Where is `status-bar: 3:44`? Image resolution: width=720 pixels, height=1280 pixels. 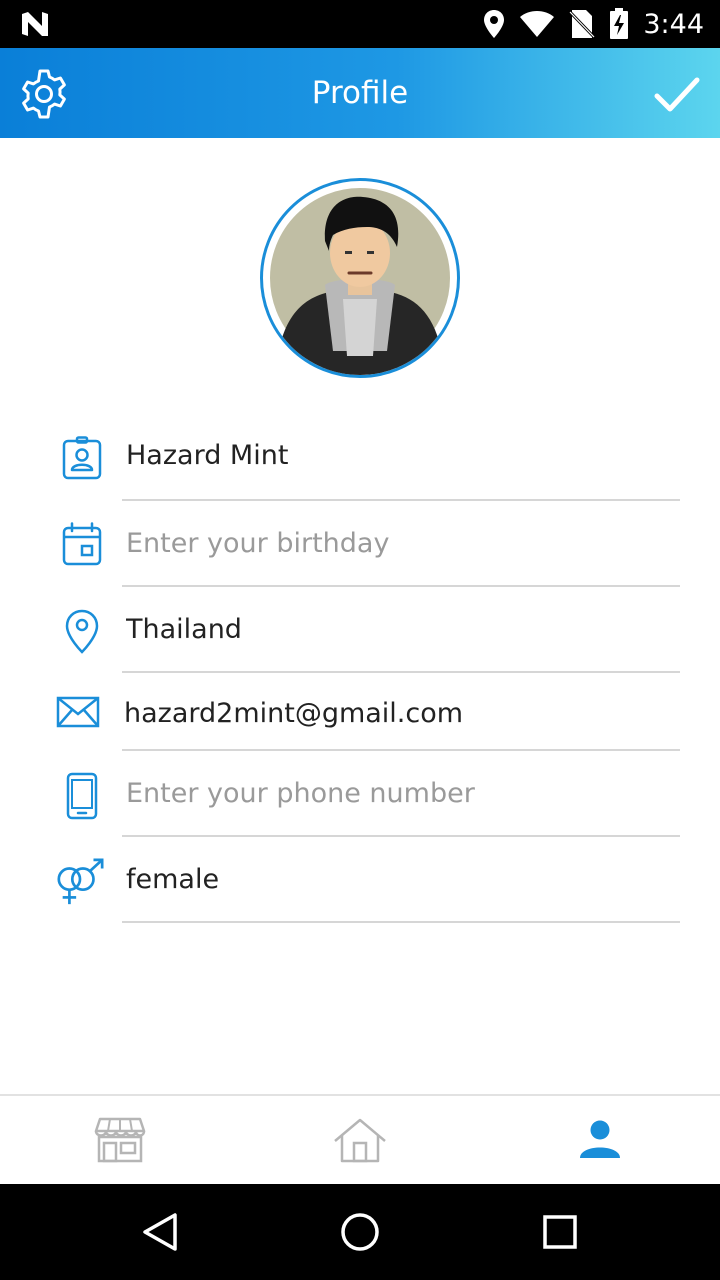
status-bar: 3:44 is located at coordinates (360, 24).